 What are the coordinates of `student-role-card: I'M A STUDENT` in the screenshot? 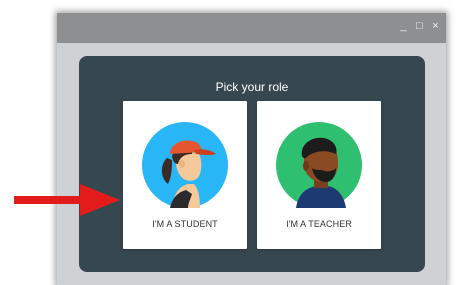 It's located at (185, 175).